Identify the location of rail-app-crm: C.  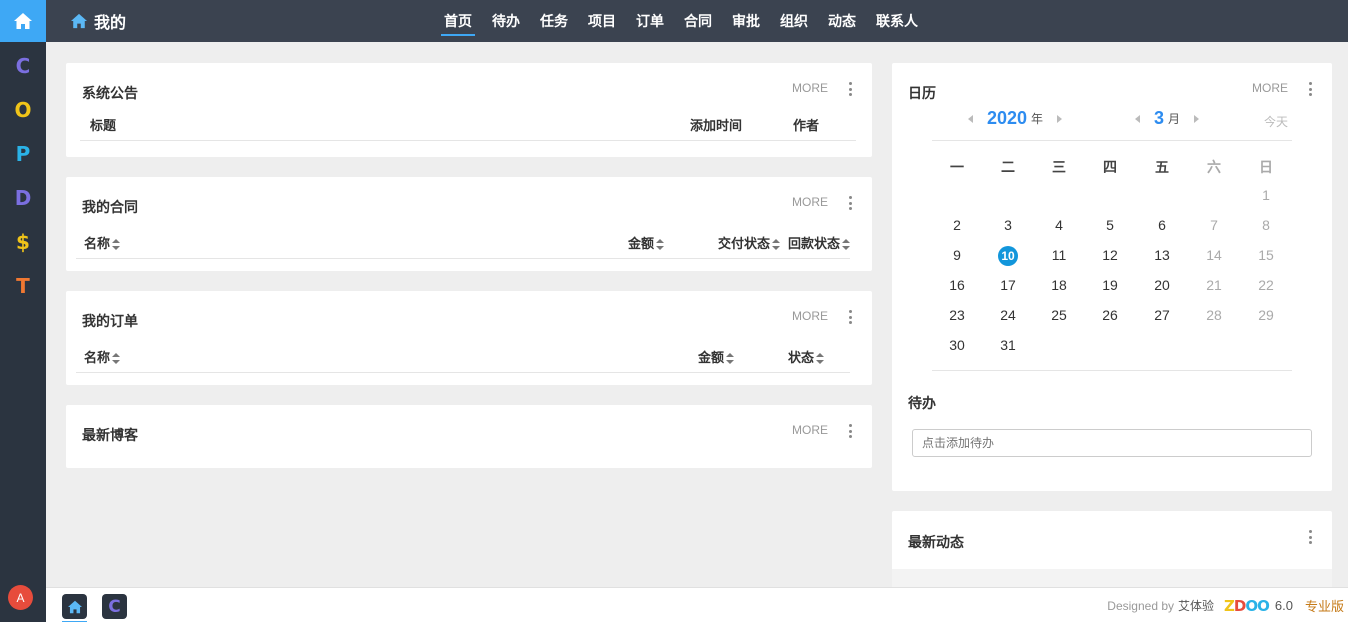
(23, 66).